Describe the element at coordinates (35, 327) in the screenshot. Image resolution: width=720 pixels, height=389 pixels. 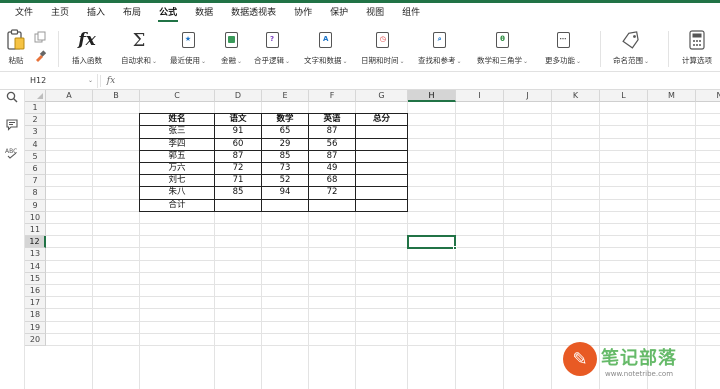
I see `row-header-19: 19` at that location.